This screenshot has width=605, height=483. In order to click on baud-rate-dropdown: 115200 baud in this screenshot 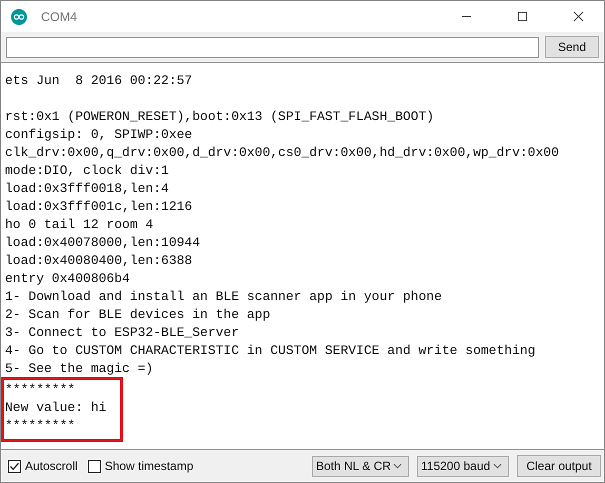, I will do `click(463, 466)`.